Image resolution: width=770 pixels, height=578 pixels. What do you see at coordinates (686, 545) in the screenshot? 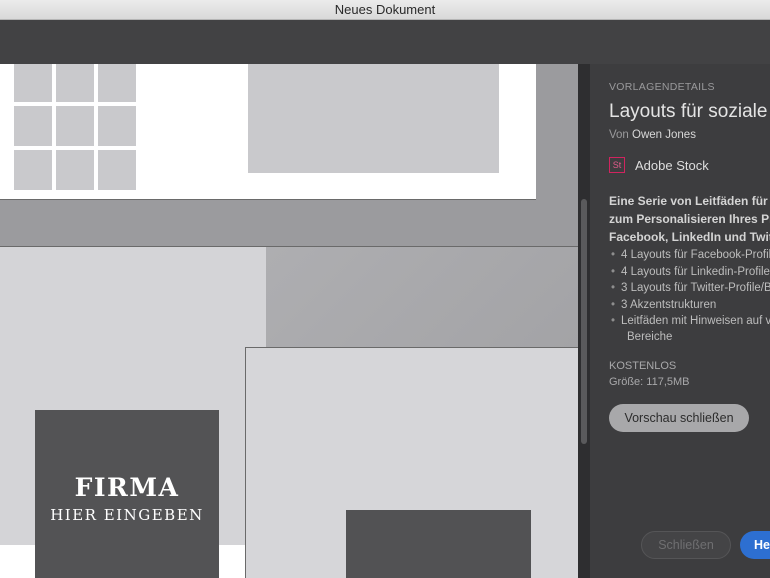
I see `close-button: Schließen` at bounding box center [686, 545].